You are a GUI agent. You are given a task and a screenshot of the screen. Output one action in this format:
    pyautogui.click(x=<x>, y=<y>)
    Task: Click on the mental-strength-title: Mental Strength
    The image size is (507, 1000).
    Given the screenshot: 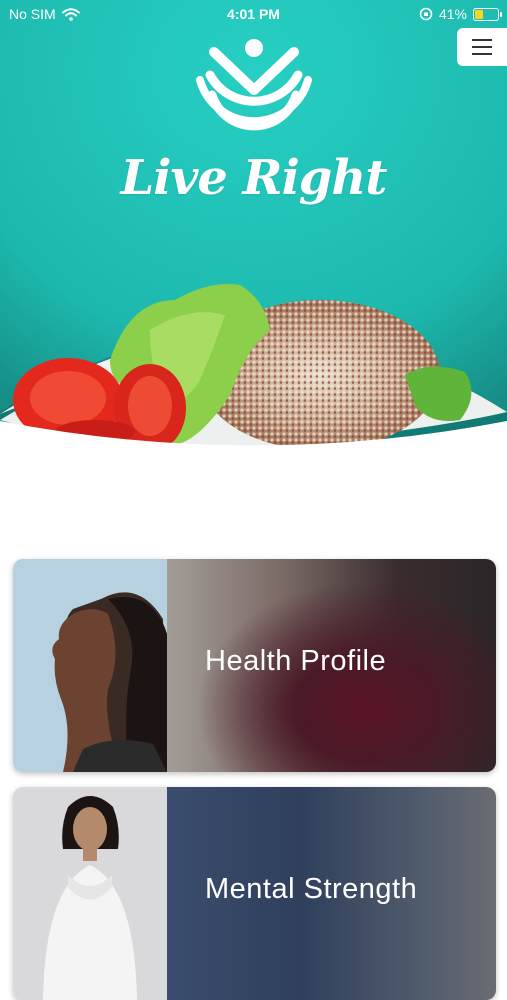 What is the action you would take?
    pyautogui.click(x=311, y=889)
    